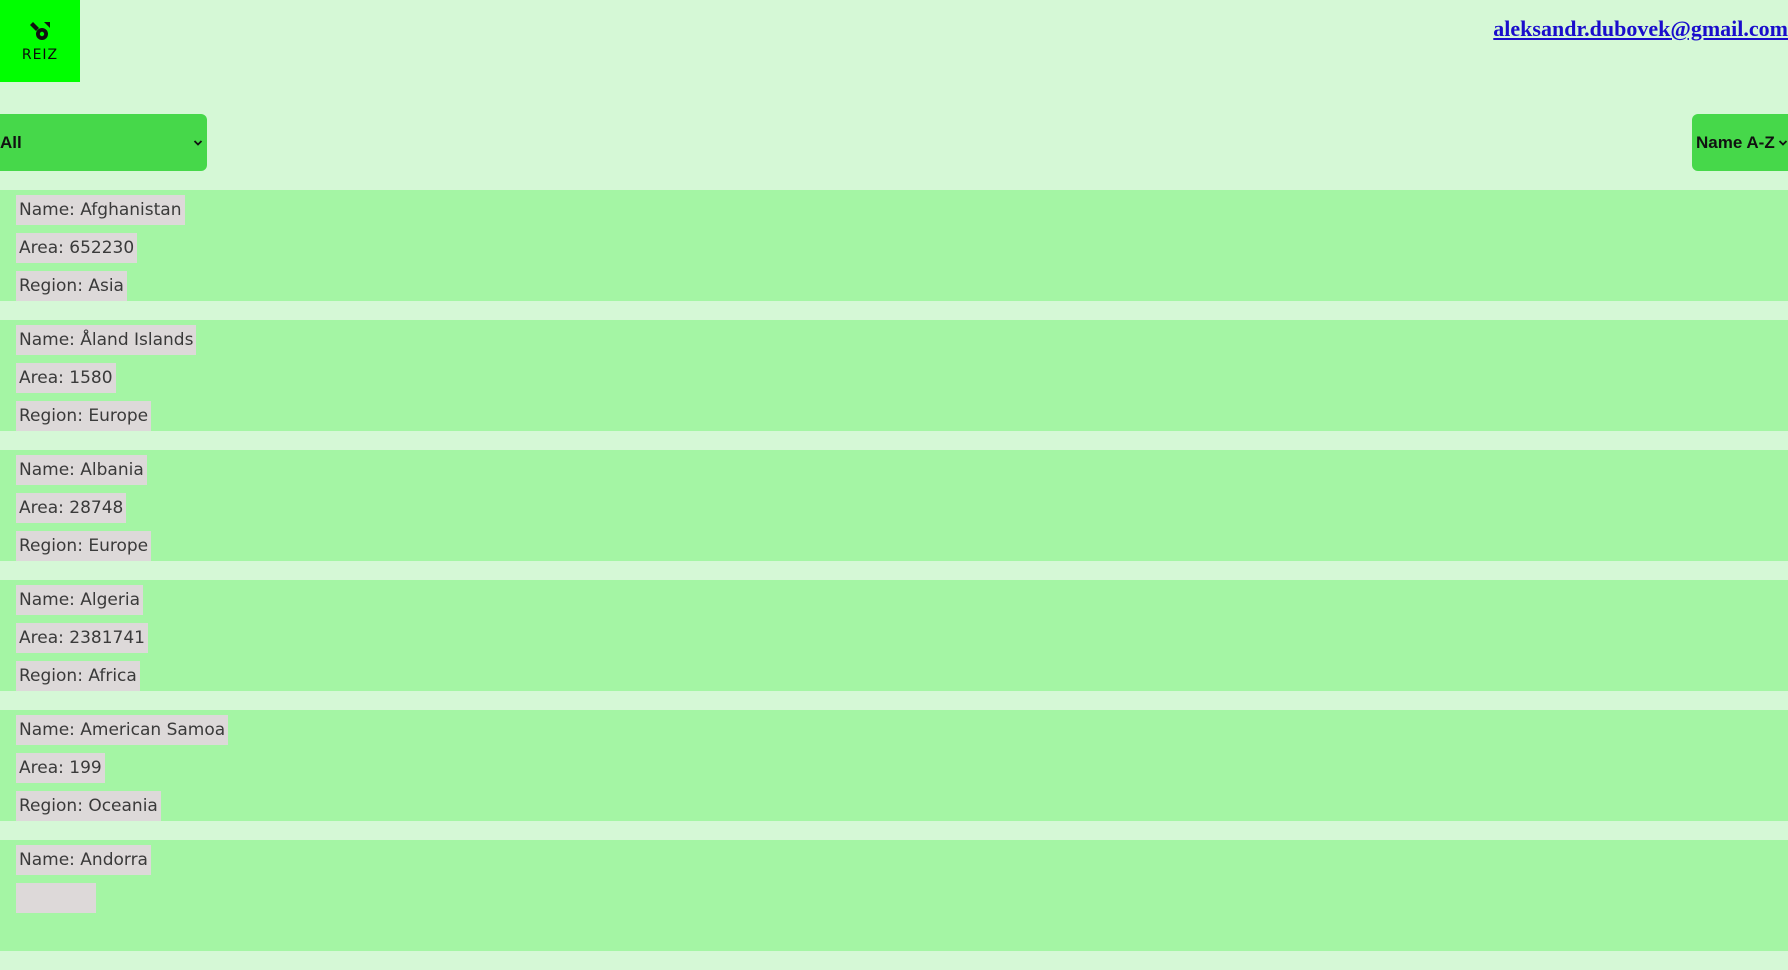  What do you see at coordinates (60, 768) in the screenshot?
I see `country-area: Area: 199` at bounding box center [60, 768].